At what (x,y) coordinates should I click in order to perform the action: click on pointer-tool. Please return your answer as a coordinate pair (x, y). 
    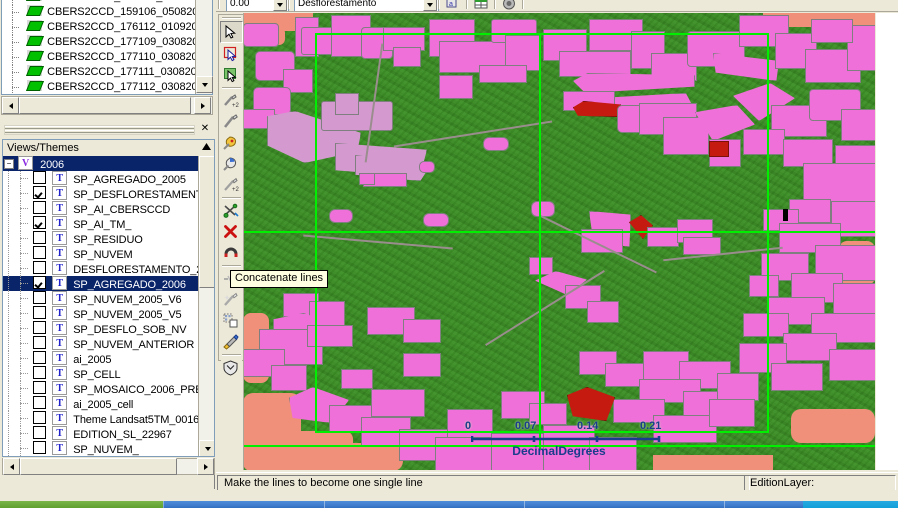
    Looking at the image, I should click on (231, 32).